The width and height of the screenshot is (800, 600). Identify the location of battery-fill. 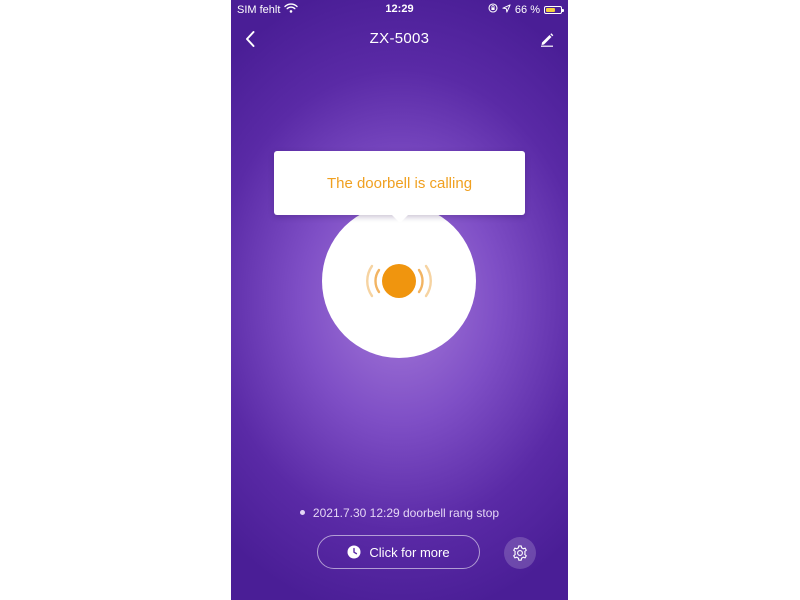
(550, 9).